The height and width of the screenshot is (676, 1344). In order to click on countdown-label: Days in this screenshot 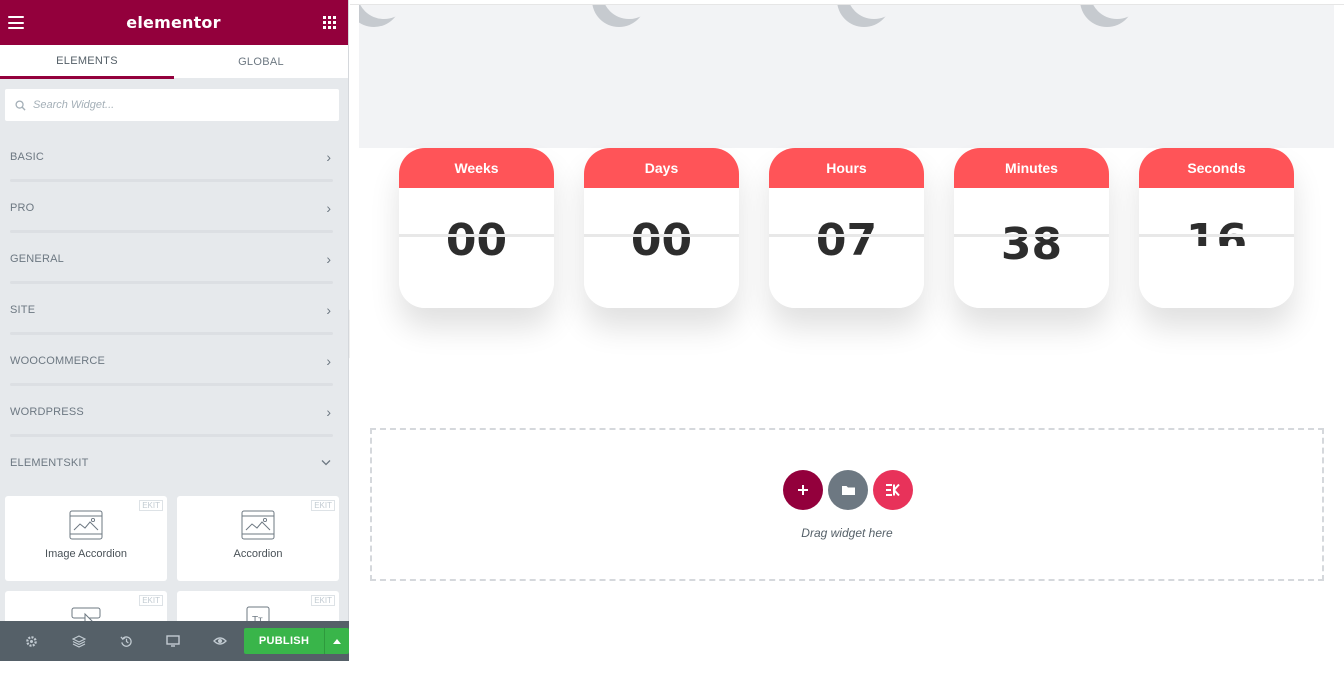, I will do `click(661, 168)`.